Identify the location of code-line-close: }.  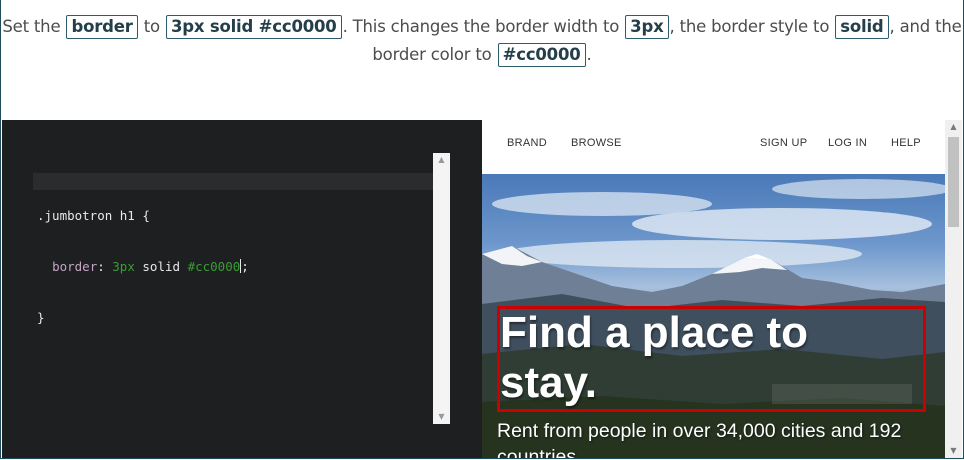
(143, 317).